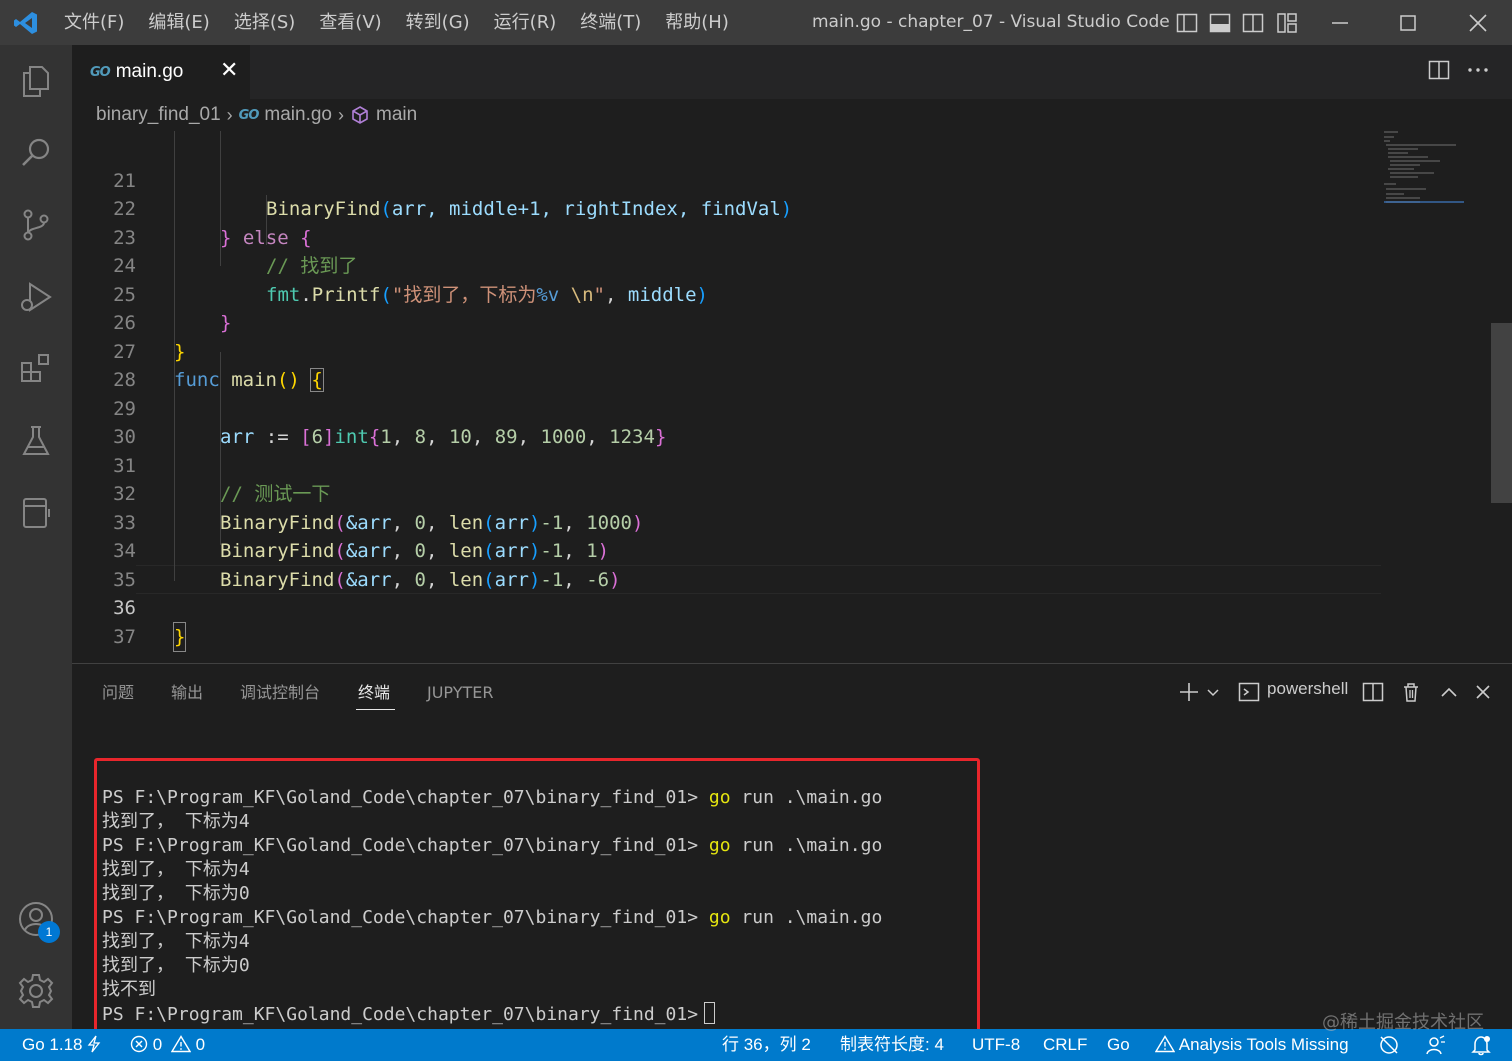 This screenshot has height=1061, width=1512. What do you see at coordinates (129, 989) in the screenshot?
I see `terminal-output: 找不到` at bounding box center [129, 989].